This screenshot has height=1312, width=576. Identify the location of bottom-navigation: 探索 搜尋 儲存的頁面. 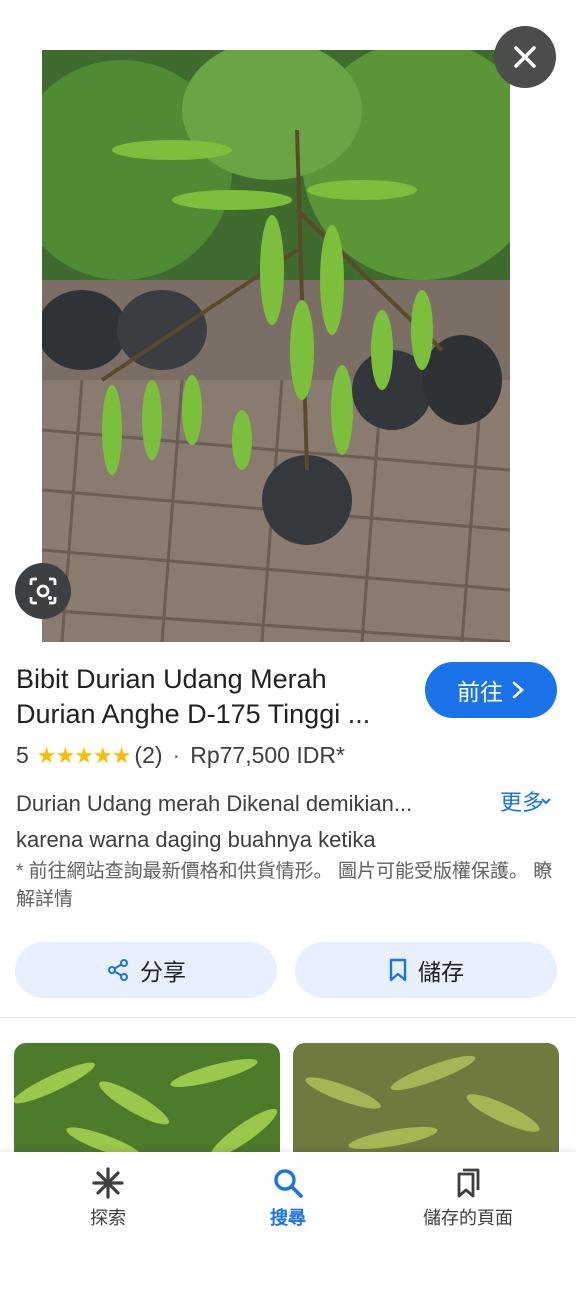
(288, 1232).